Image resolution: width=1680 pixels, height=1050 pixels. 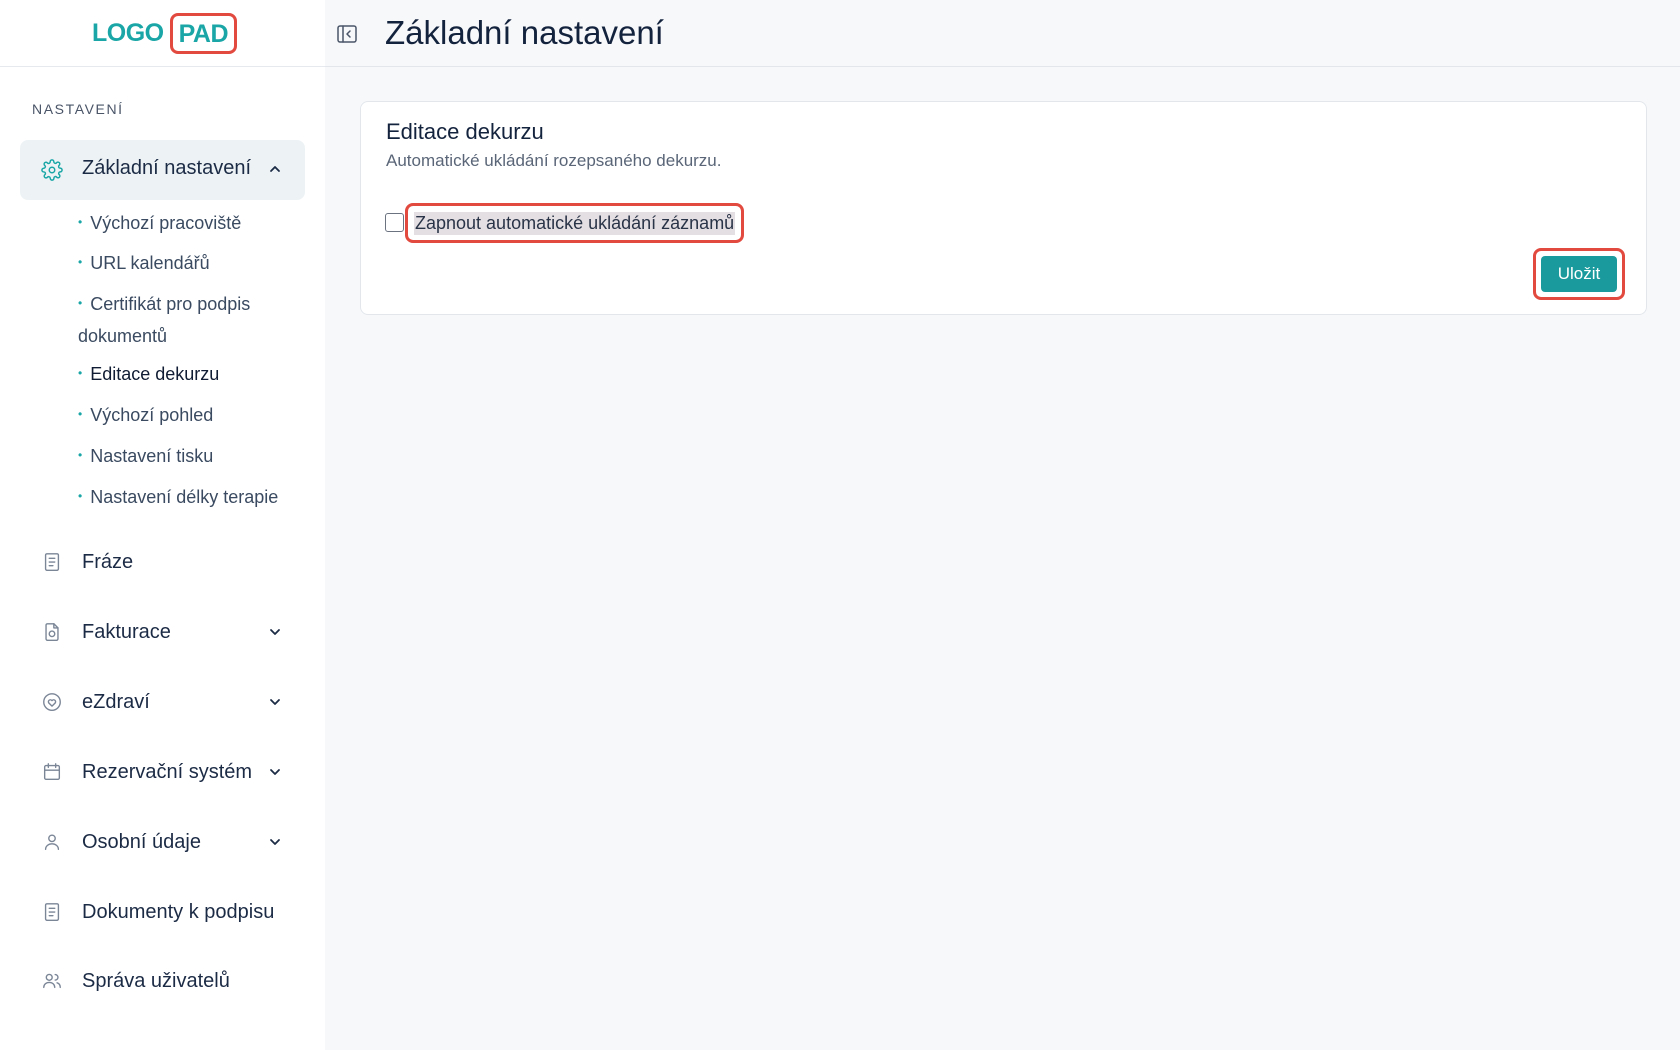 I want to click on save-button-highlight: Uložit, so click(x=1579, y=274).